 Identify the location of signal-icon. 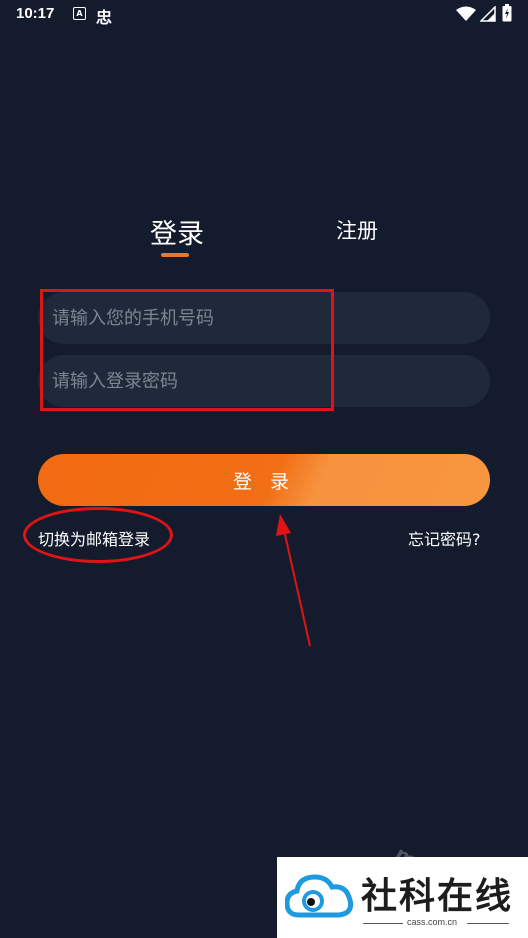
(488, 14).